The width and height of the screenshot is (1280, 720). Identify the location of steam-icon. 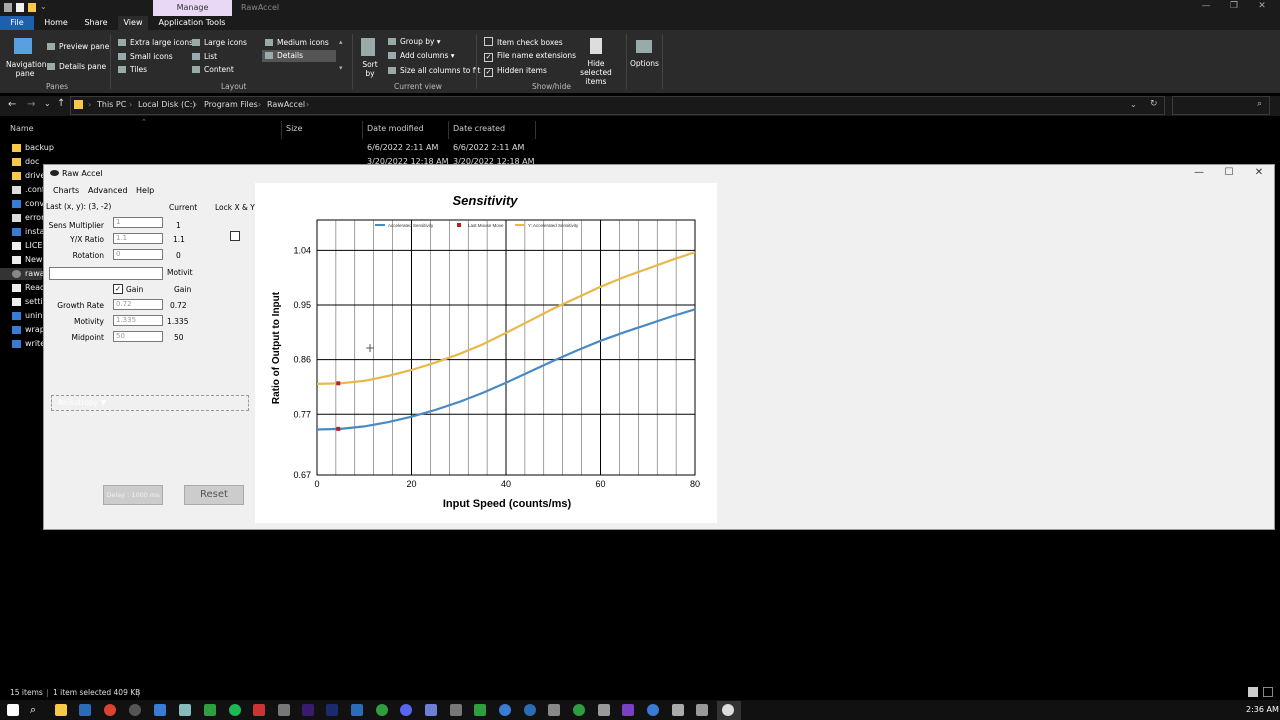
(85, 710).